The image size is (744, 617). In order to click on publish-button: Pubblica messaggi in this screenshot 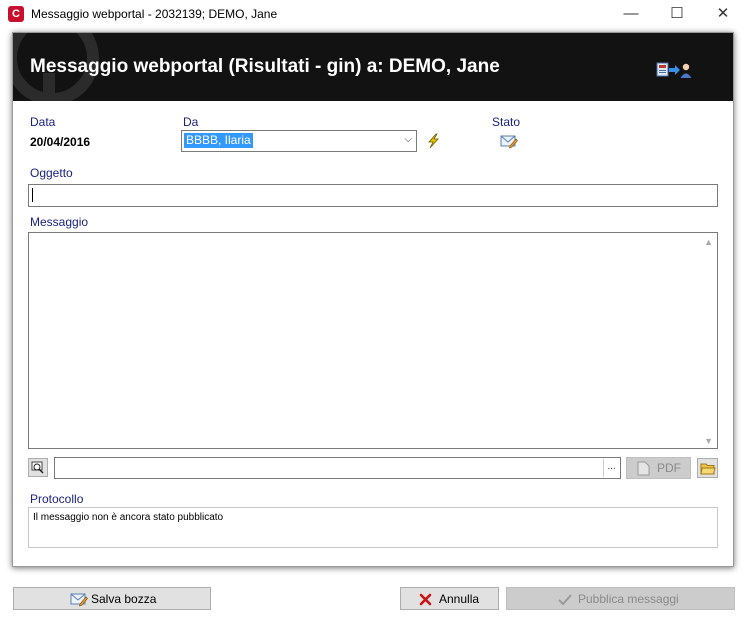, I will do `click(620, 598)`.